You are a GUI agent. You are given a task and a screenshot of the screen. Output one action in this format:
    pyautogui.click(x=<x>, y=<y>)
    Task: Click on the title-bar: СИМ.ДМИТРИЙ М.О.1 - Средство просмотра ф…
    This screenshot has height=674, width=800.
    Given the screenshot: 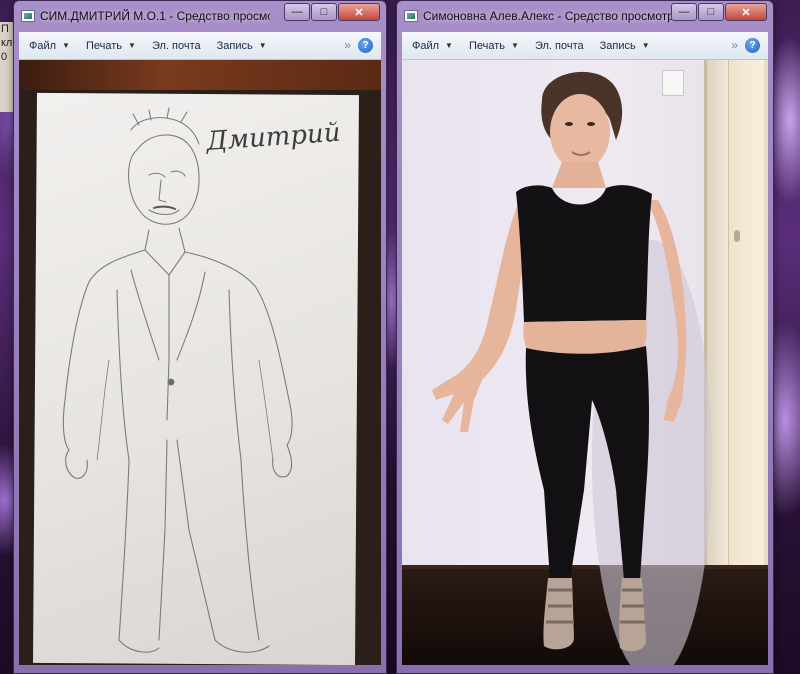 What is the action you would take?
    pyautogui.click(x=200, y=16)
    